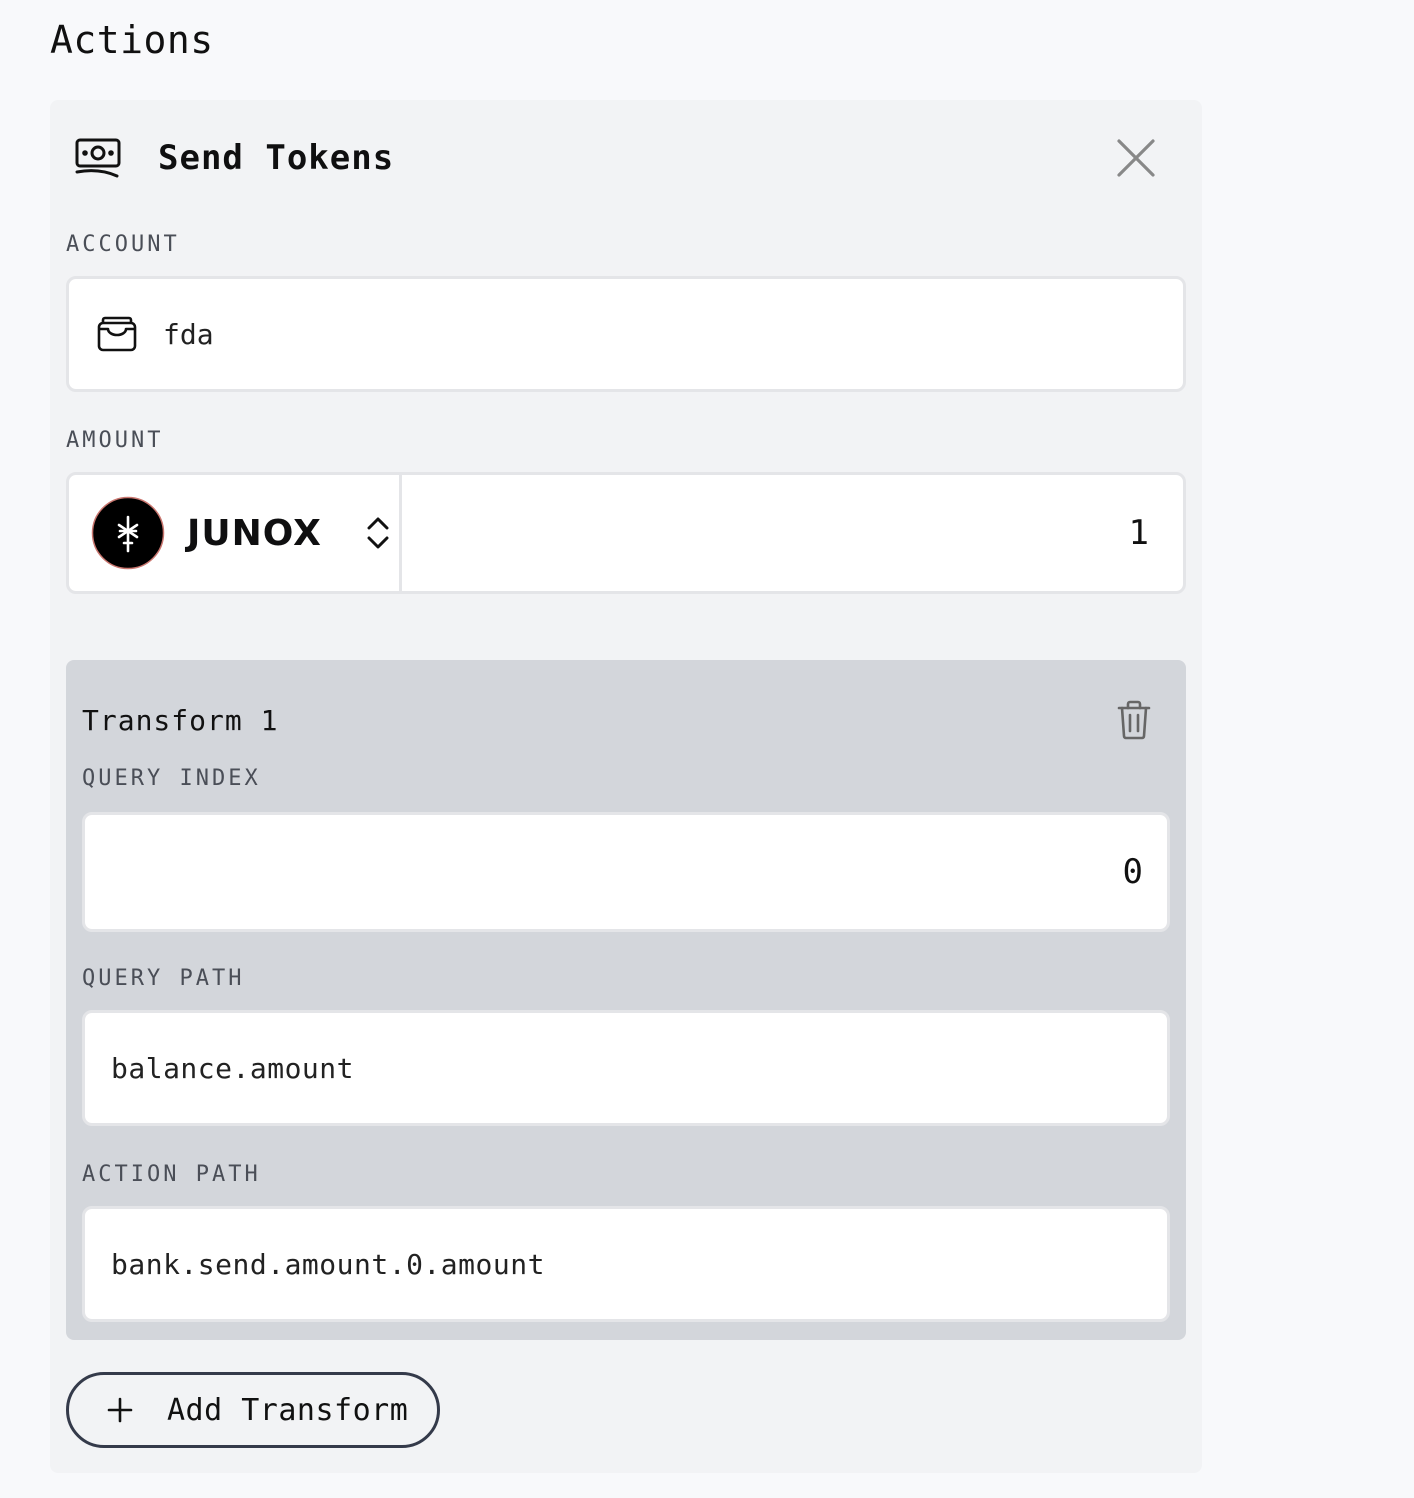 The image size is (1414, 1498). Describe the element at coordinates (378, 533) in the screenshot. I see `chevron-up-down-icon` at that location.